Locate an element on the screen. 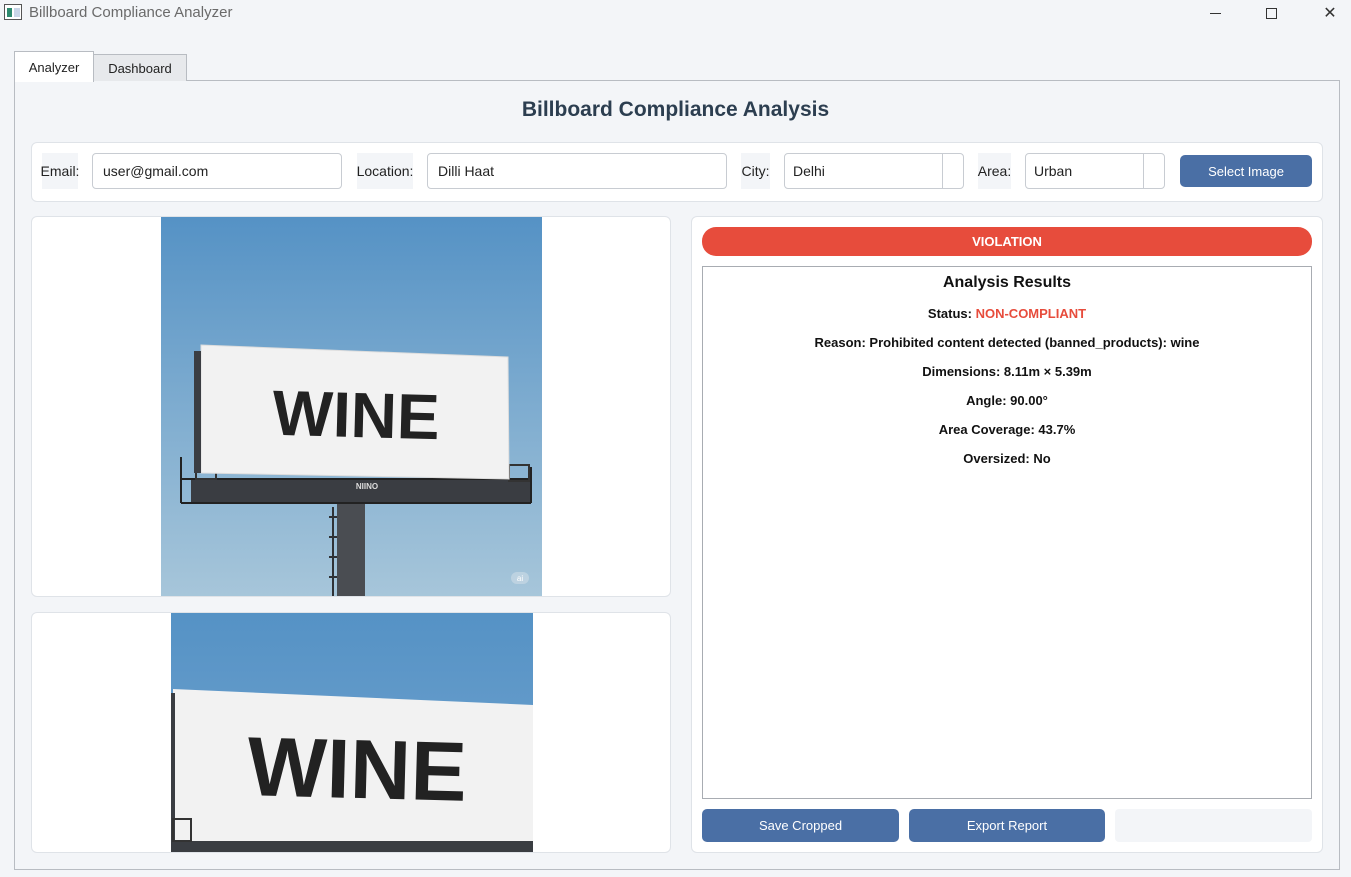 This screenshot has width=1351, height=877. status-value: NON-COMPLIANT is located at coordinates (1031, 313).